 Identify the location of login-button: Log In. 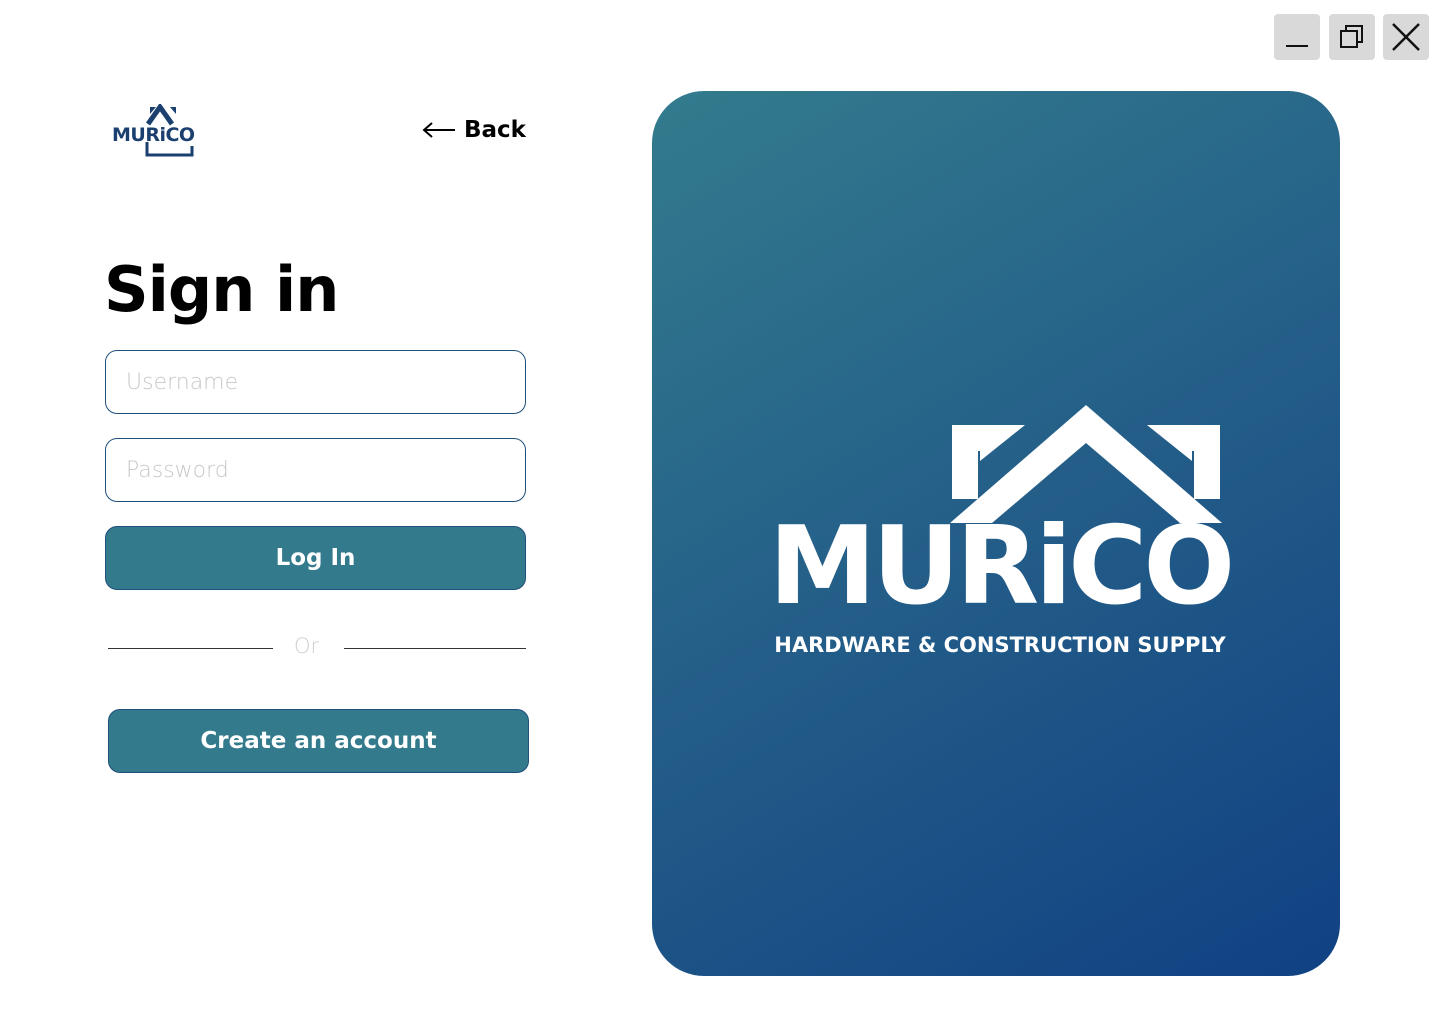
(315, 558).